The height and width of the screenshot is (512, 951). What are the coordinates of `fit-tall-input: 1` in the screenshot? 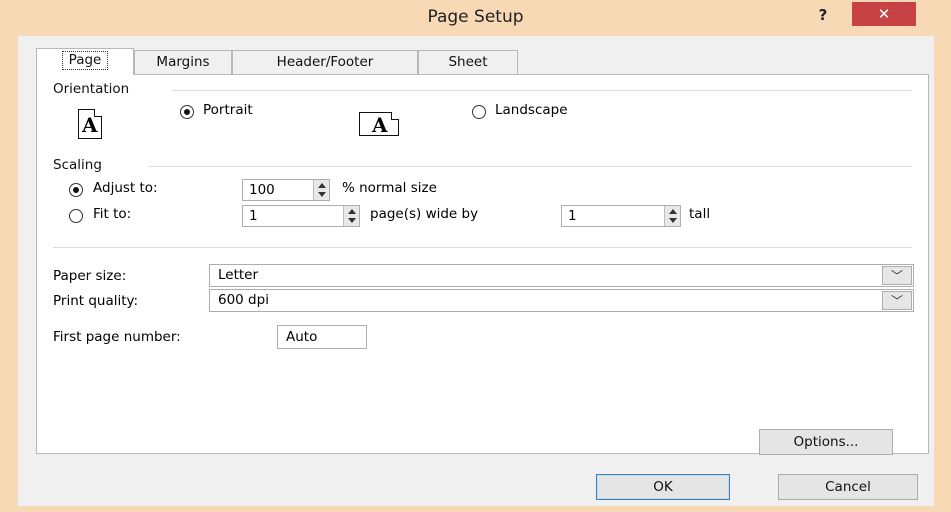 It's located at (621, 216).